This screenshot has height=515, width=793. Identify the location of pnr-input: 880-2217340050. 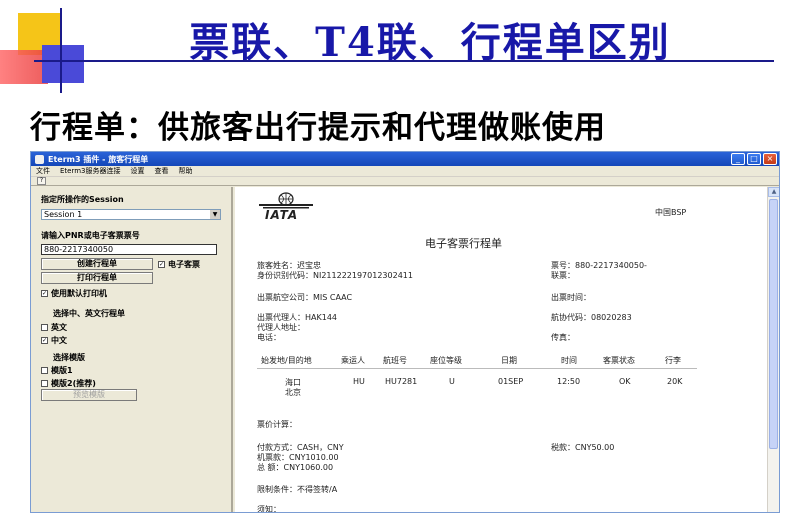
(129, 249).